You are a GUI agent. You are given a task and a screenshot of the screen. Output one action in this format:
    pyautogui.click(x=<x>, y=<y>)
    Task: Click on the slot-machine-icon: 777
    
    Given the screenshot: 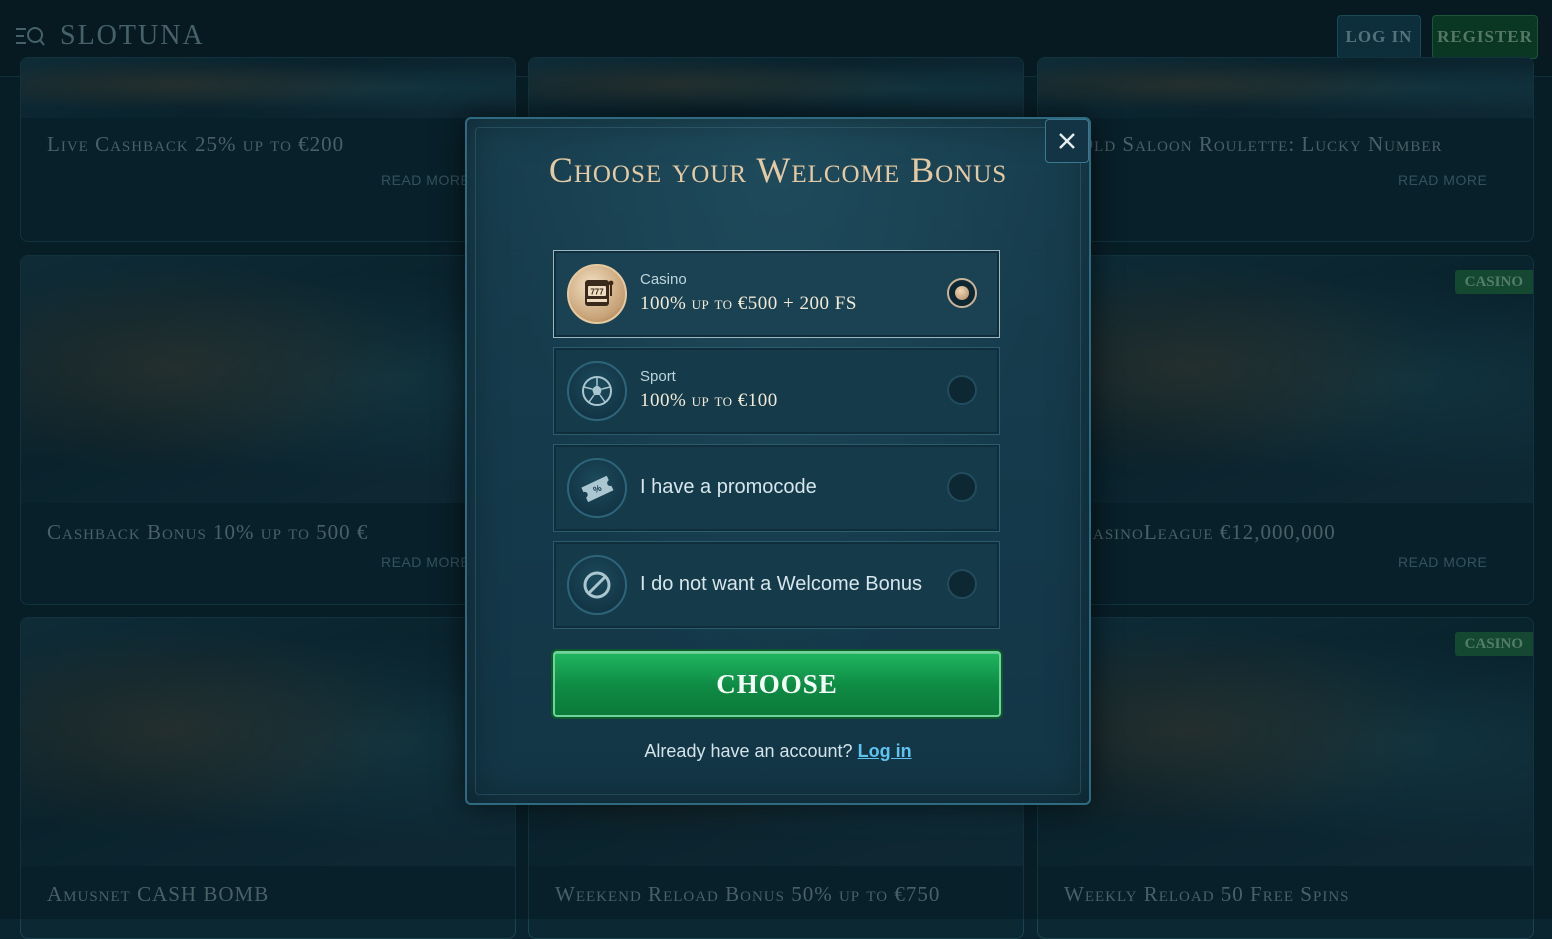 What is the action you would take?
    pyautogui.click(x=597, y=294)
    